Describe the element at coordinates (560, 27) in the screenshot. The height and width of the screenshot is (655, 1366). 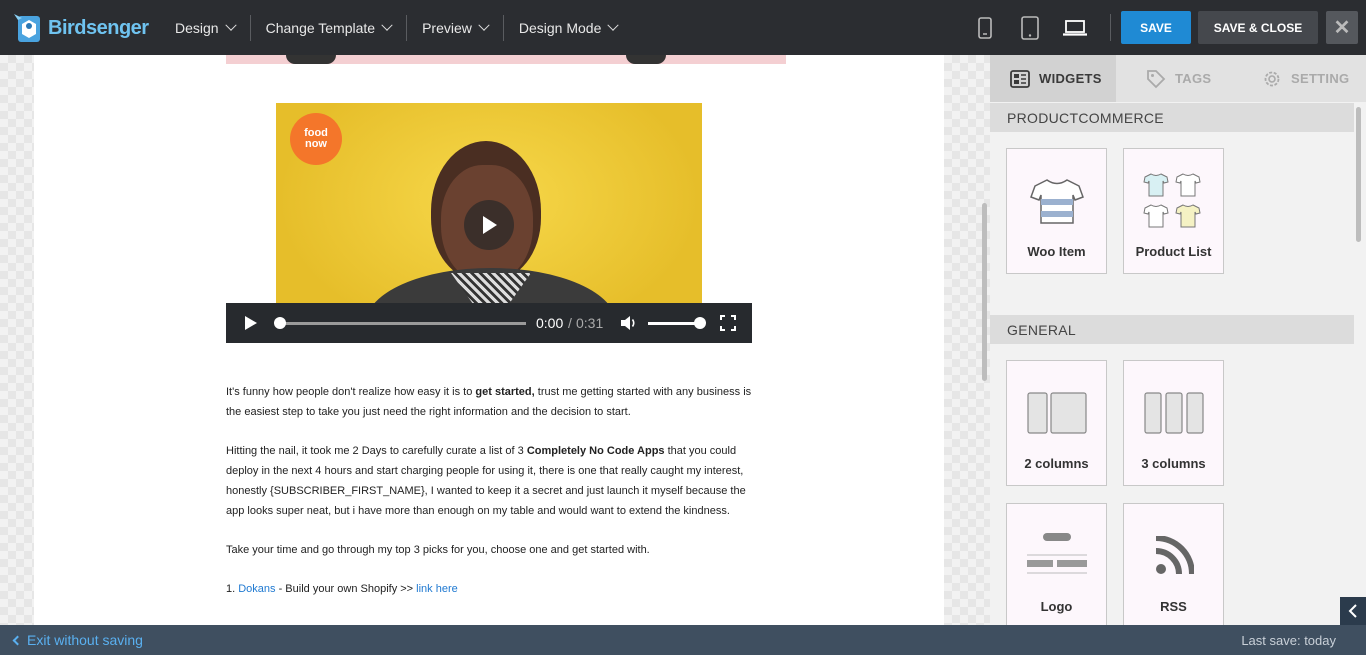
I see `menu-design-mode-label: Design Mode` at that location.